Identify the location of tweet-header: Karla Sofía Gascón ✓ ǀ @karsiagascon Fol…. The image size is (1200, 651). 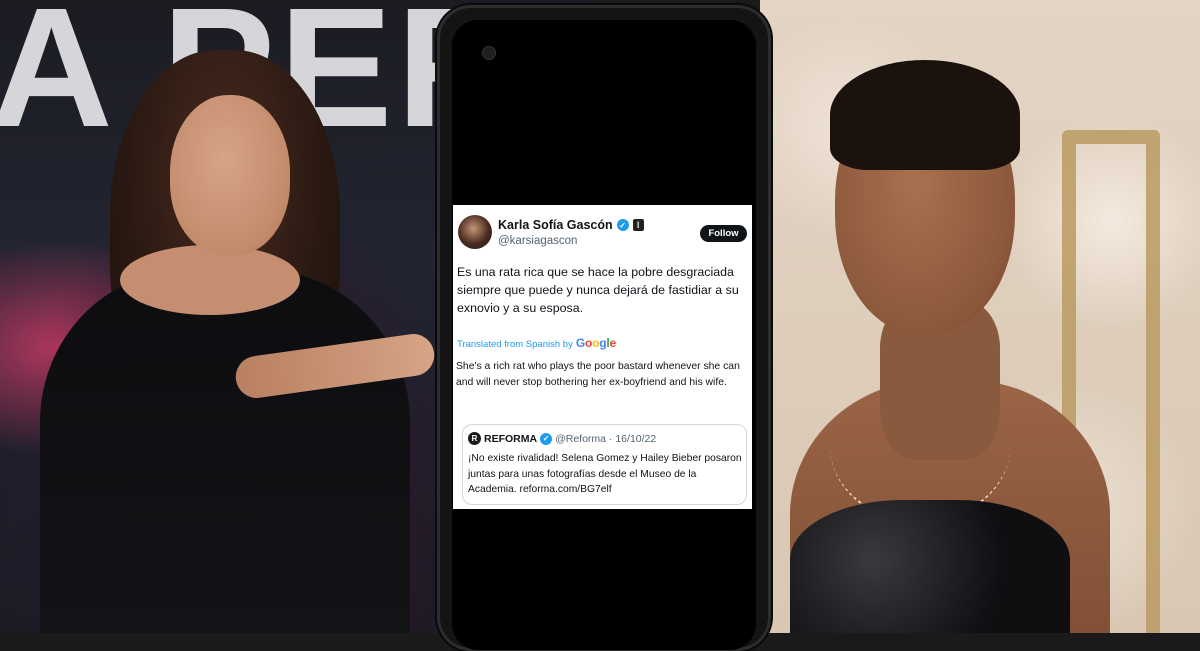
(602, 233).